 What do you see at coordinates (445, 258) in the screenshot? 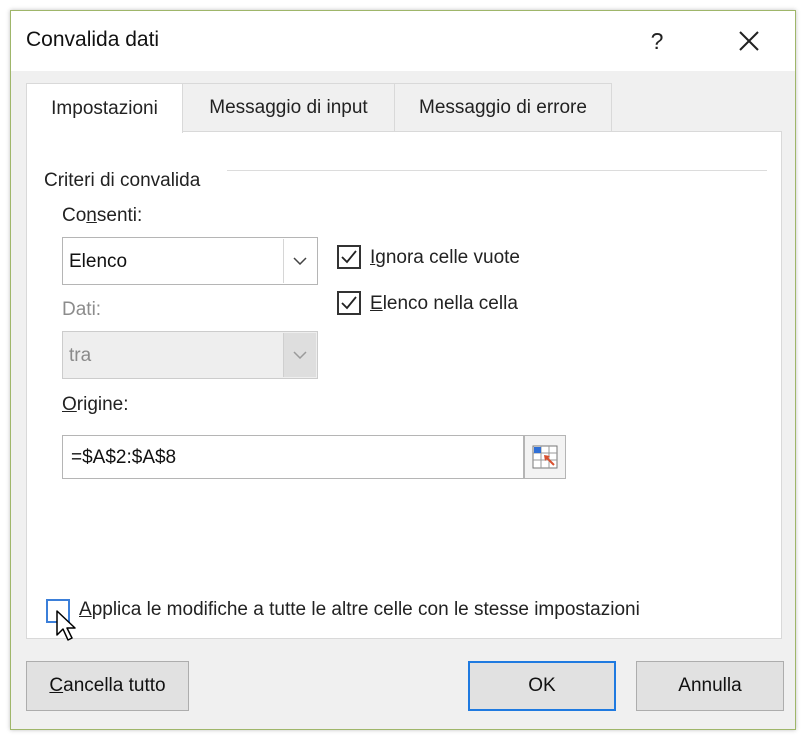
I see `ignore-blank-label: Ignora celle vuote` at bounding box center [445, 258].